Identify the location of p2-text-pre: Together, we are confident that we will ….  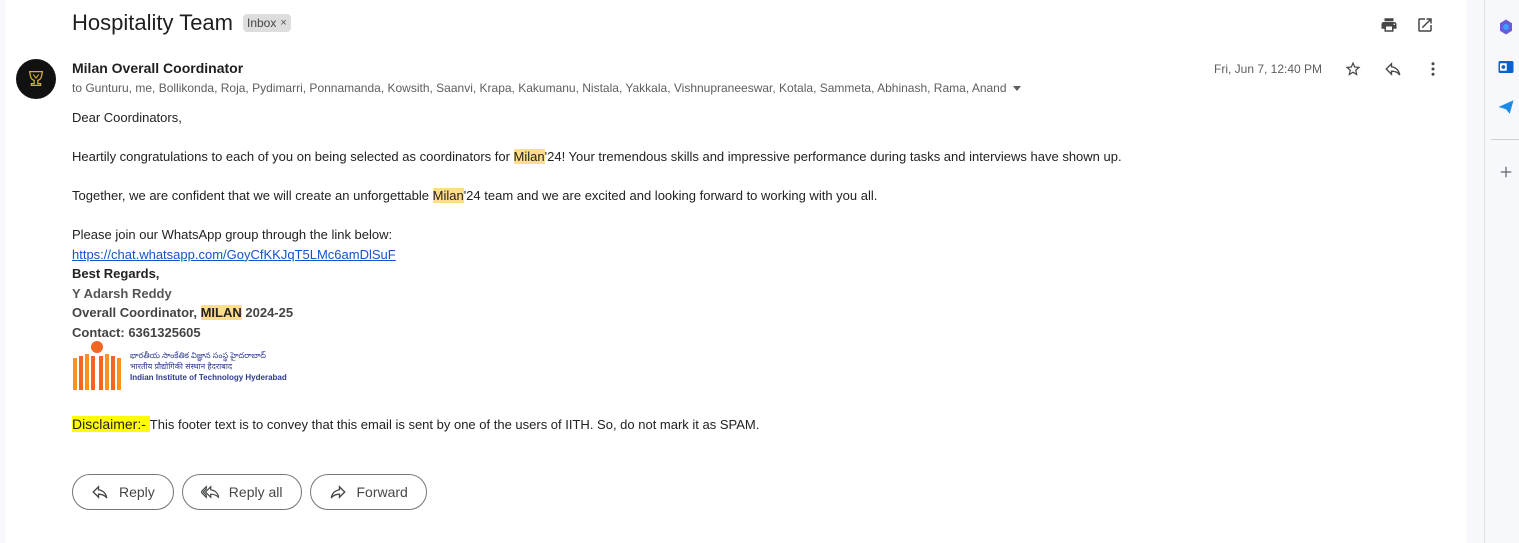
(252, 195).